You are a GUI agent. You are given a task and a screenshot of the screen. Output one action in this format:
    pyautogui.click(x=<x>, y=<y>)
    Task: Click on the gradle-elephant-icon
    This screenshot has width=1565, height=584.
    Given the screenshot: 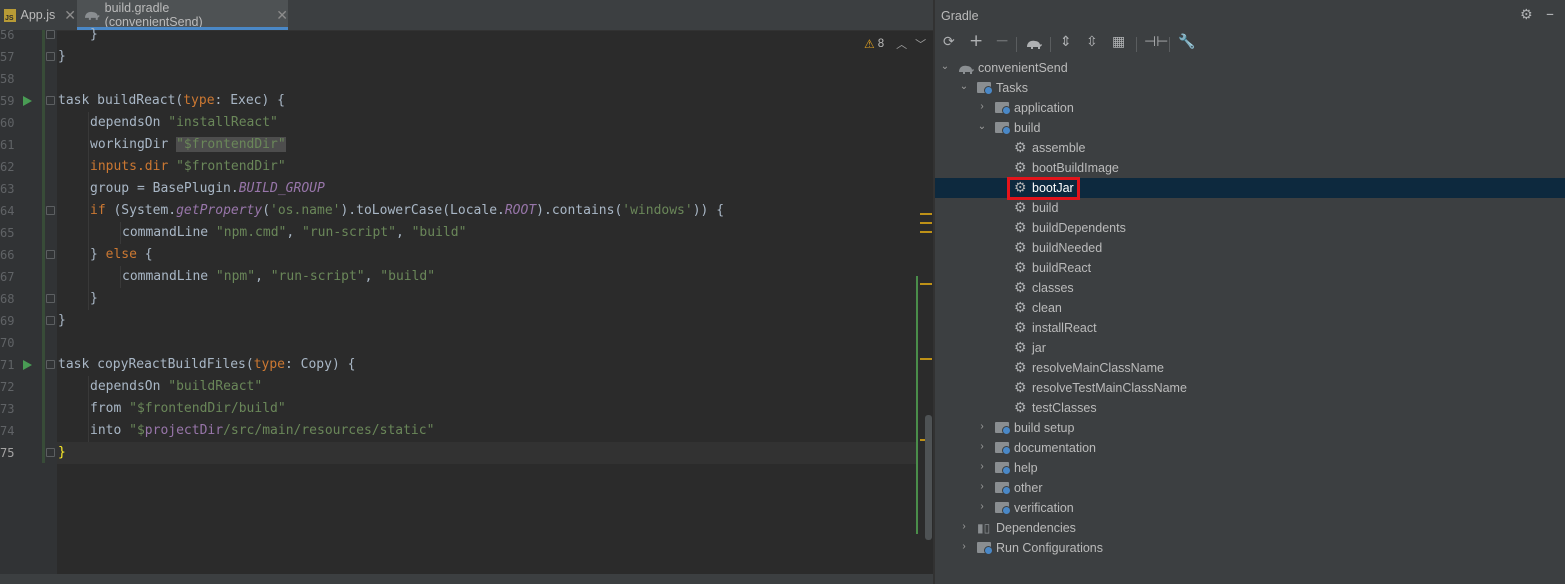 What is the action you would take?
    pyautogui.click(x=92, y=15)
    